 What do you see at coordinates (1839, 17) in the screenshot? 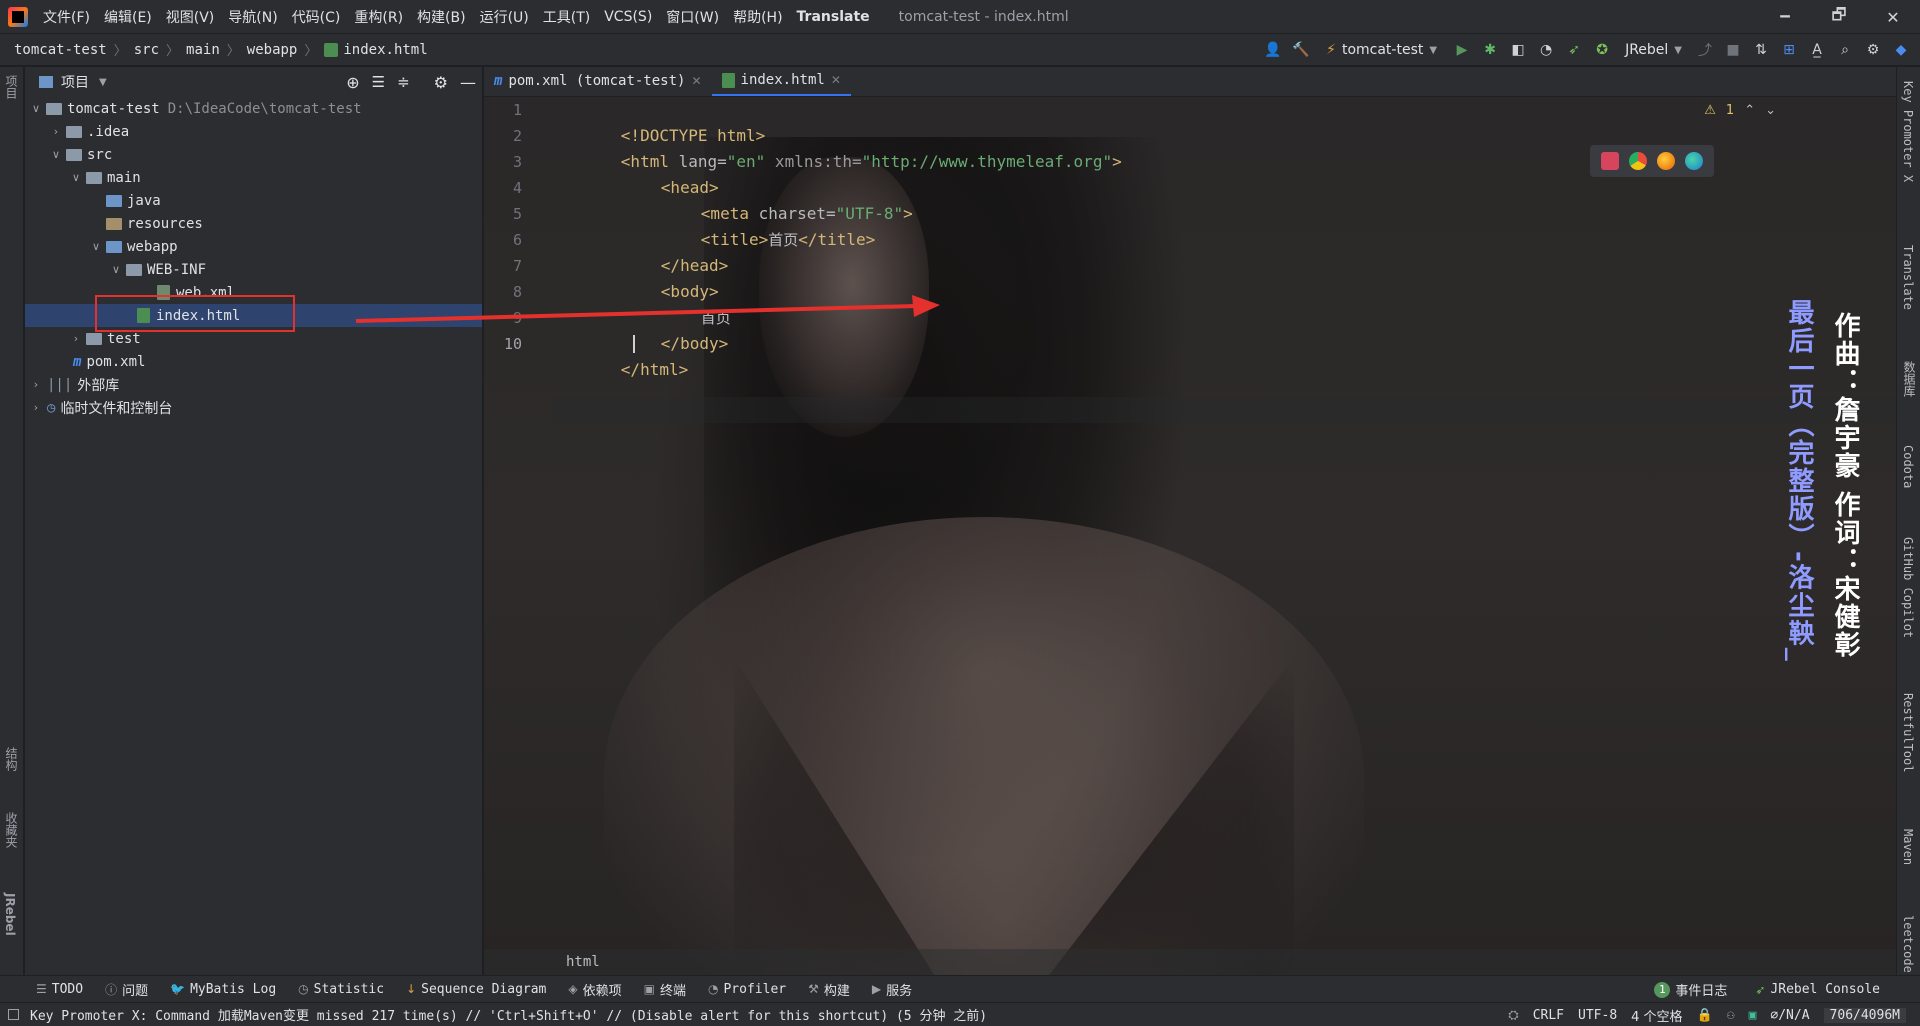
I see `restore-button: 🗗` at bounding box center [1839, 17].